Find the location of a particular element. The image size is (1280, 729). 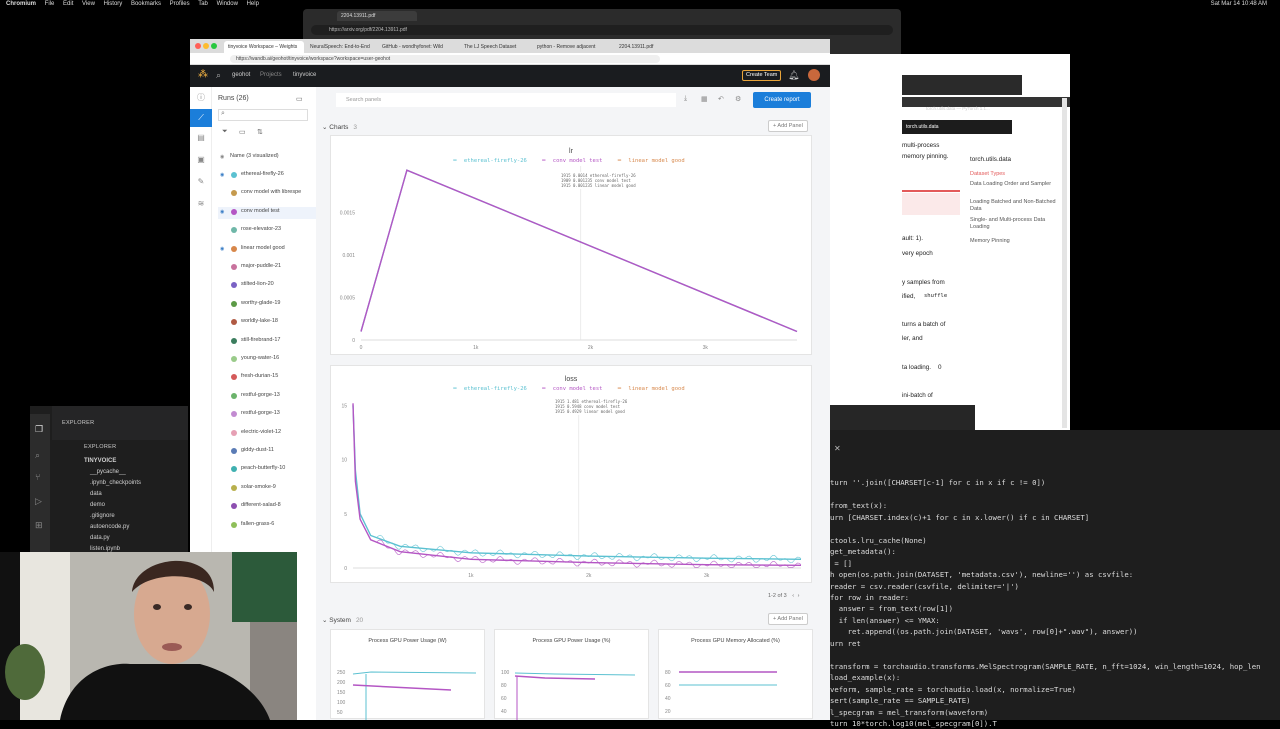

info-icon: ⓘ is located at coordinates (201, 98).